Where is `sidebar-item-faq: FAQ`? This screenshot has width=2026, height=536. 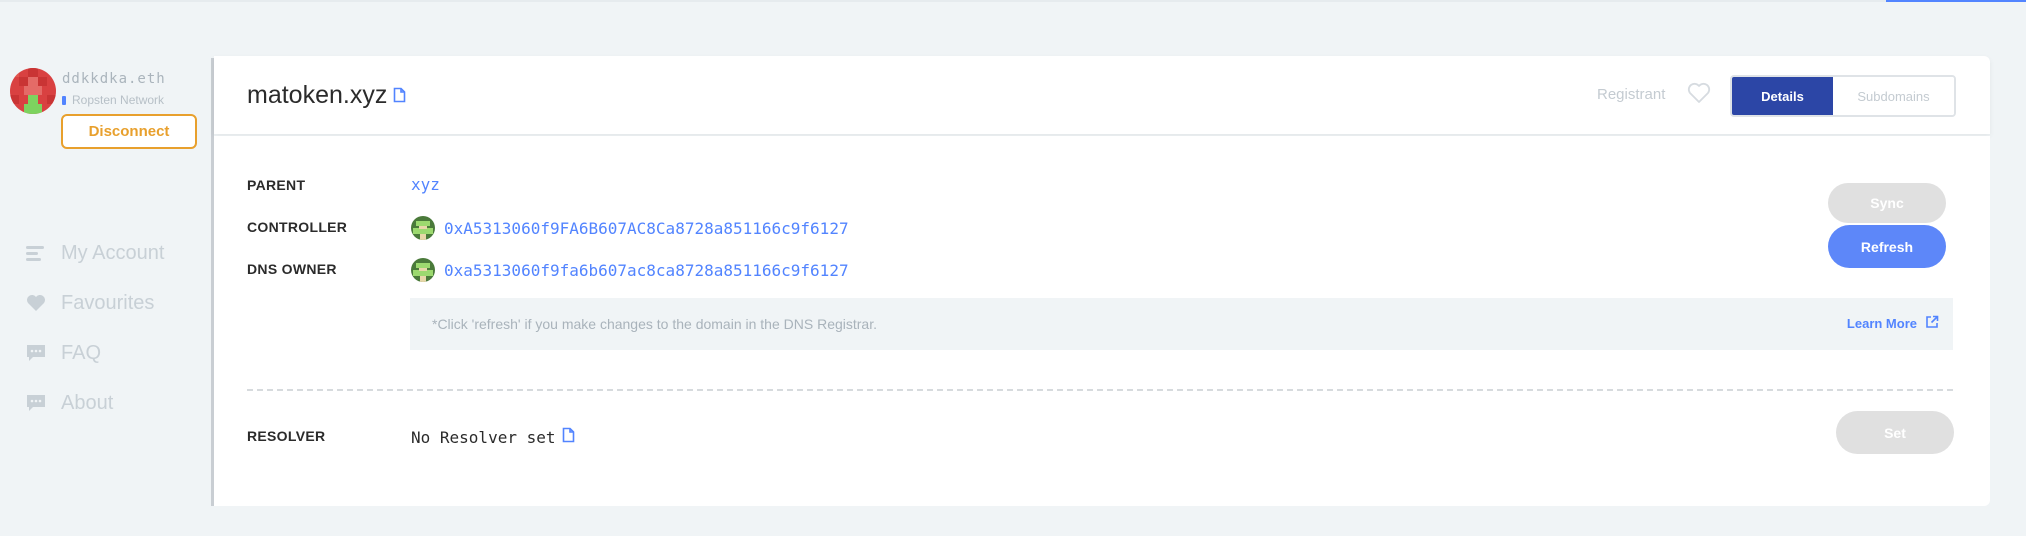 sidebar-item-faq: FAQ is located at coordinates (94, 353).